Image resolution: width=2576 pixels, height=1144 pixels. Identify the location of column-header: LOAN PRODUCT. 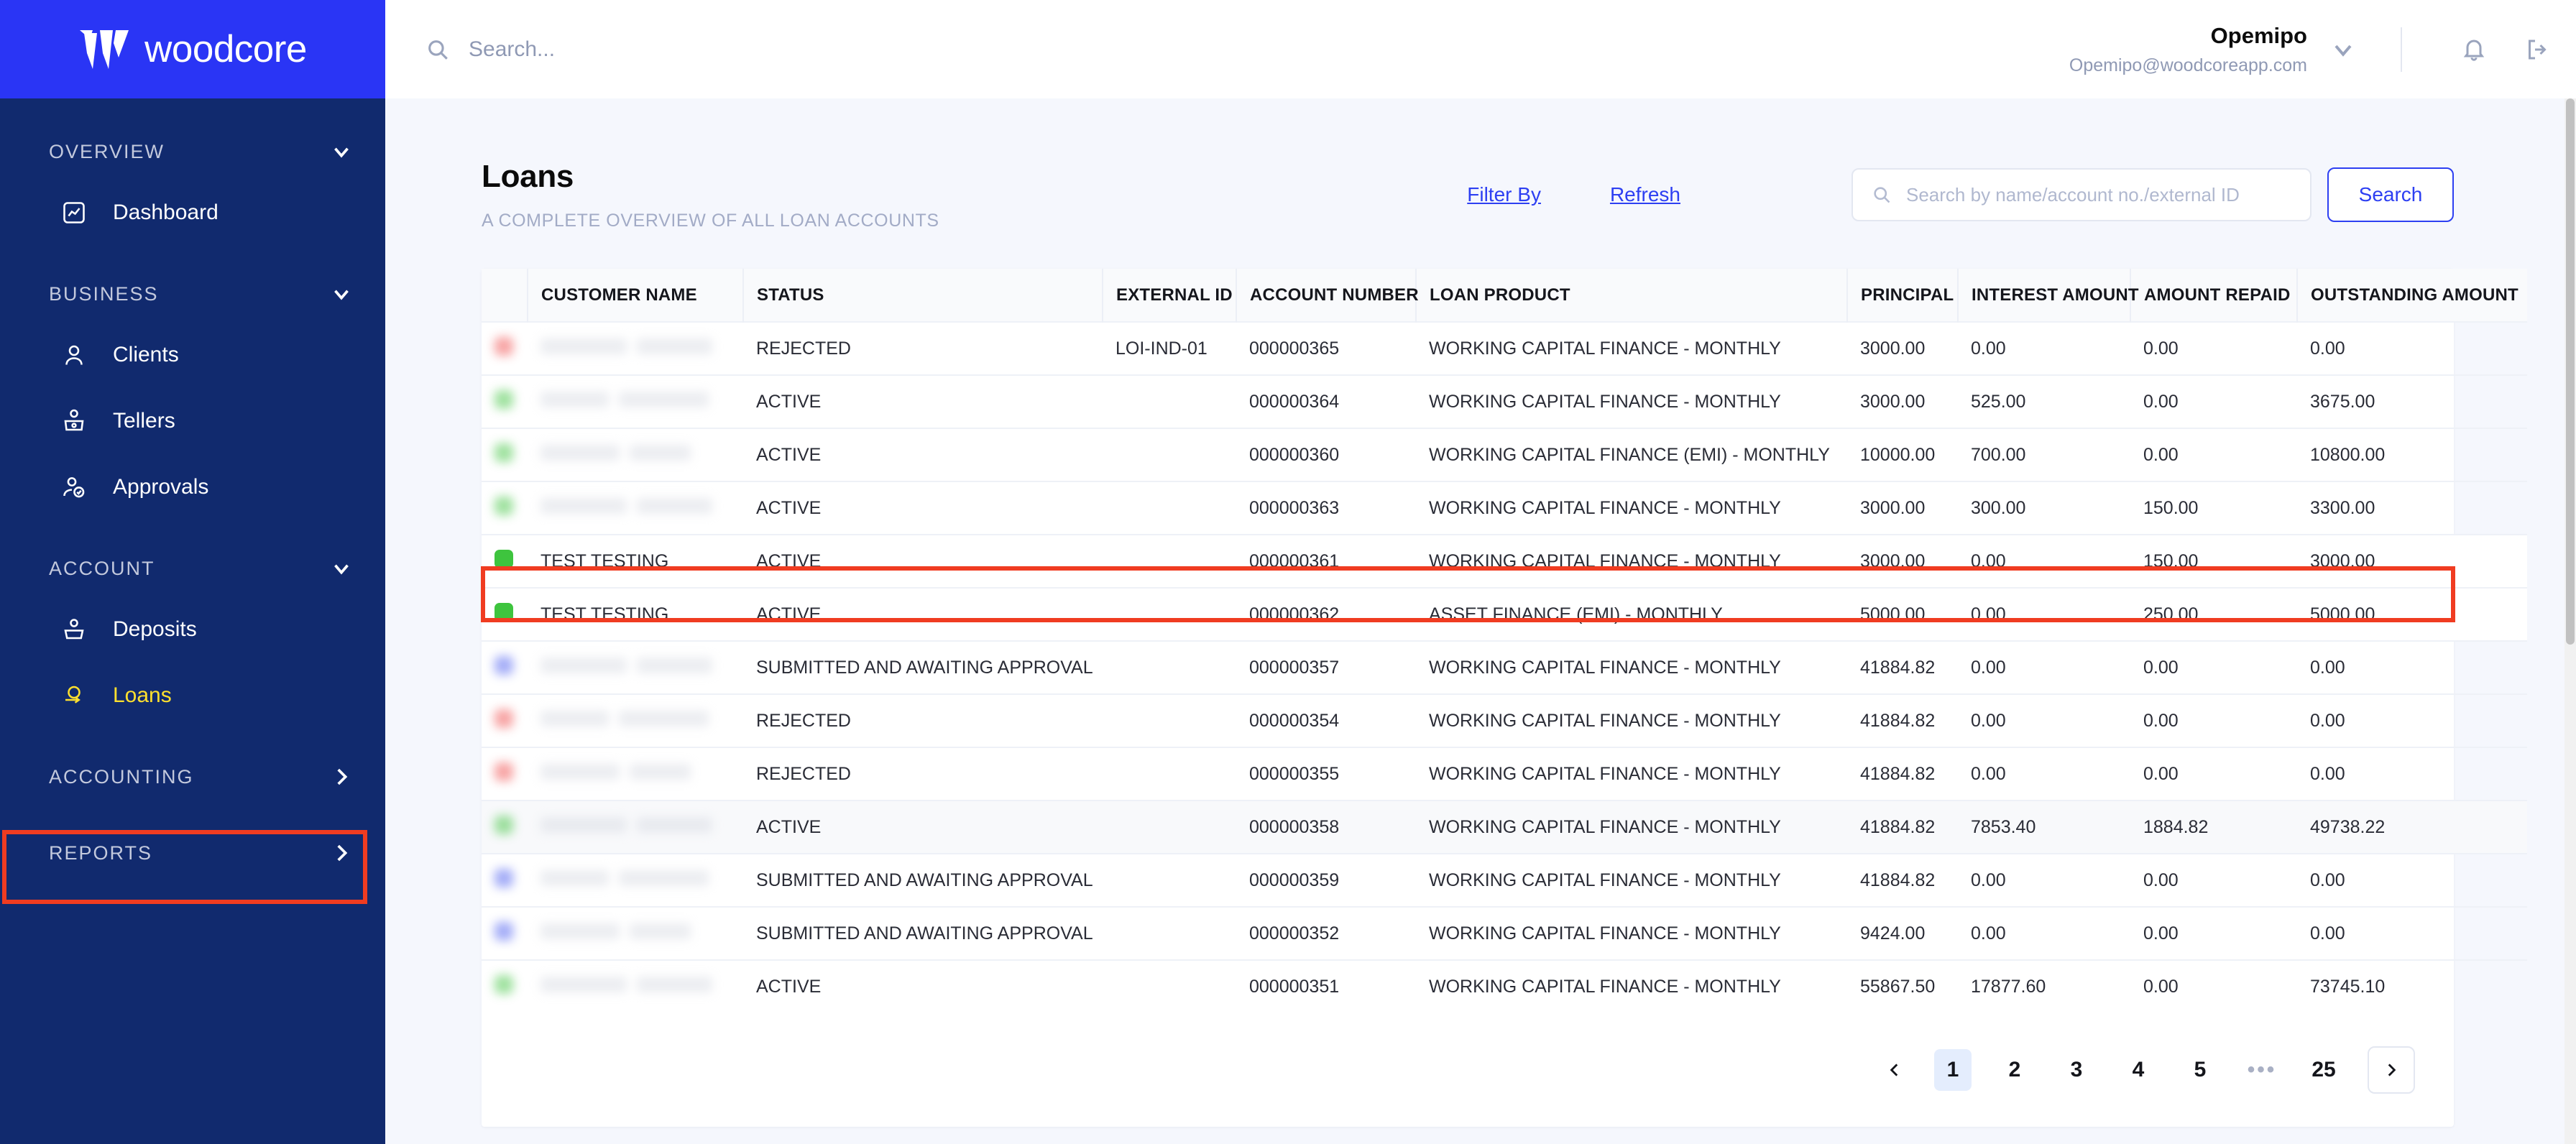
(1631, 295).